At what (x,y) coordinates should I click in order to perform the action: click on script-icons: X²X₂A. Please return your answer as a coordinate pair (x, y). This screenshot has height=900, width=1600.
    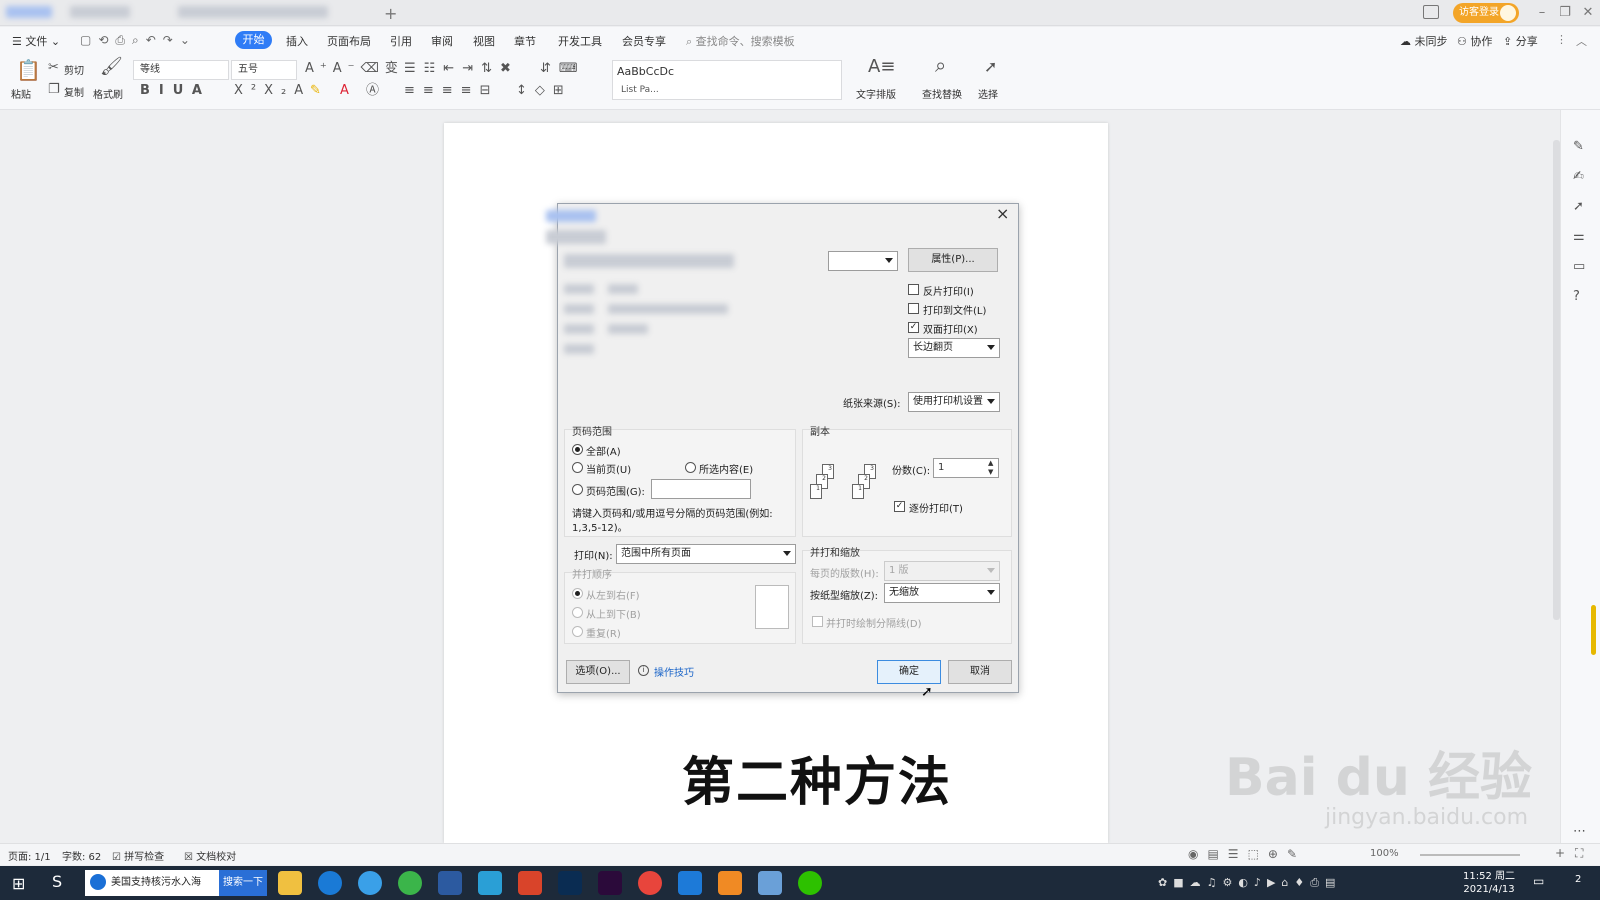
    Looking at the image, I should click on (272, 91).